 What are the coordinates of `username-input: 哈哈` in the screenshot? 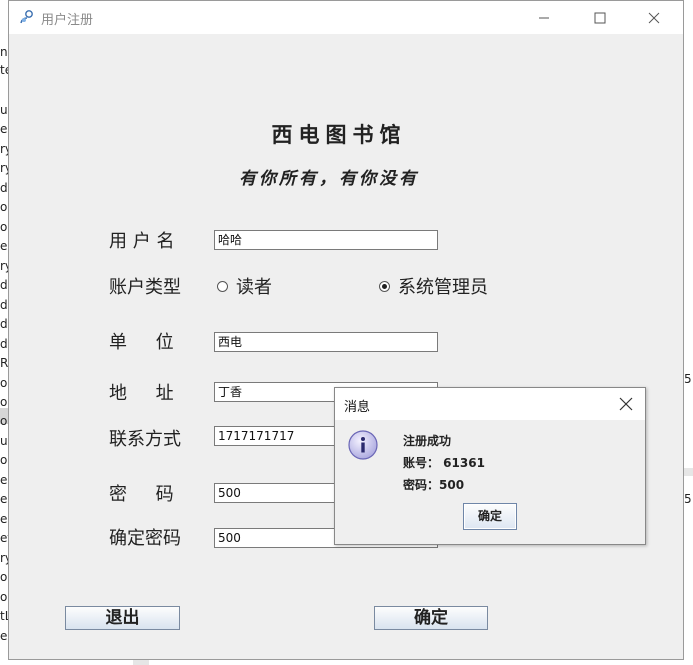 It's located at (326, 240).